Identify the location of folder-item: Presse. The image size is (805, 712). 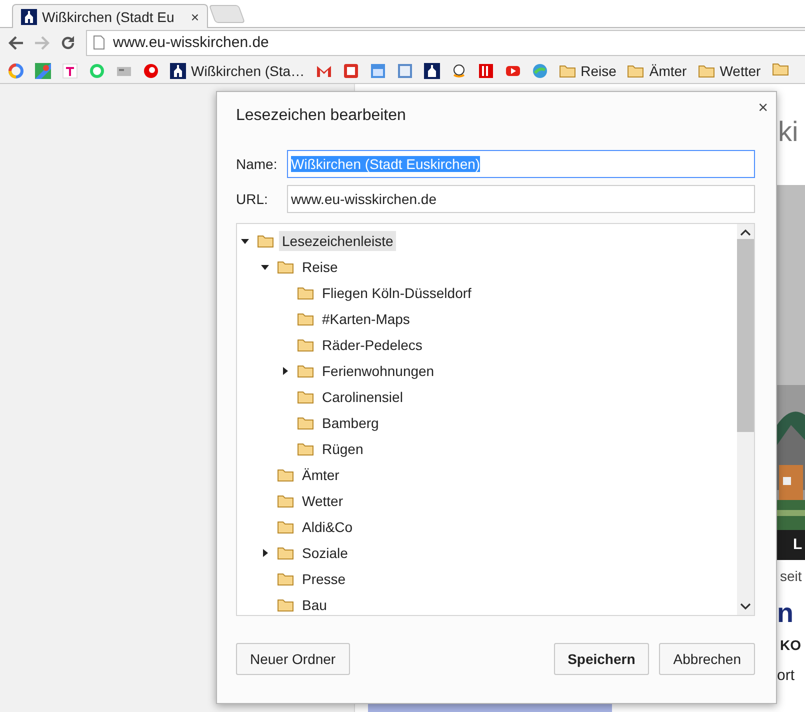
(324, 579).